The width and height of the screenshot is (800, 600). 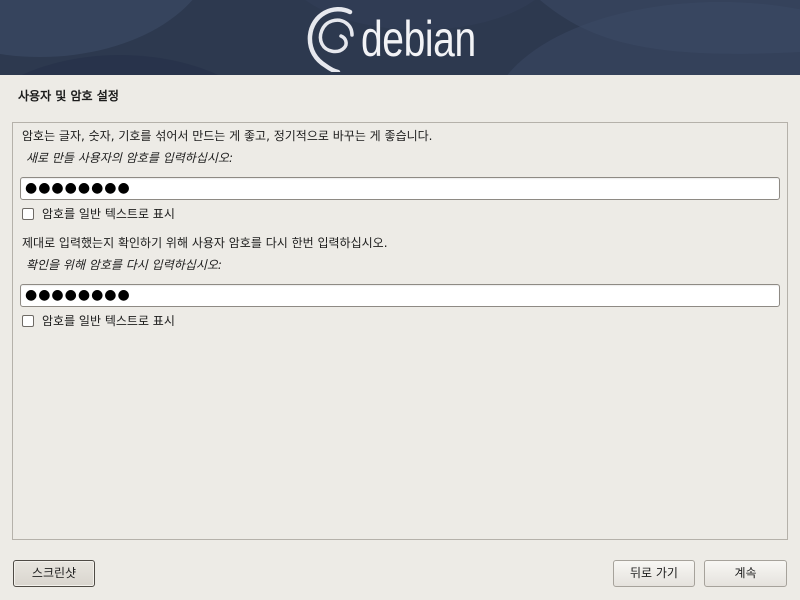 What do you see at coordinates (400, 295) in the screenshot?
I see `confirm-password-input: ●●●●●●●●` at bounding box center [400, 295].